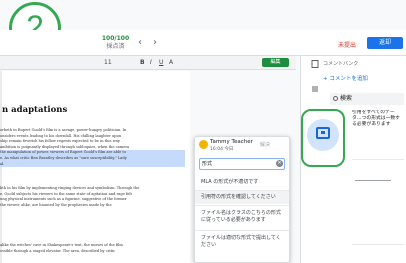  I want to click on comment-bank-icon-detail, so click(323, 132).